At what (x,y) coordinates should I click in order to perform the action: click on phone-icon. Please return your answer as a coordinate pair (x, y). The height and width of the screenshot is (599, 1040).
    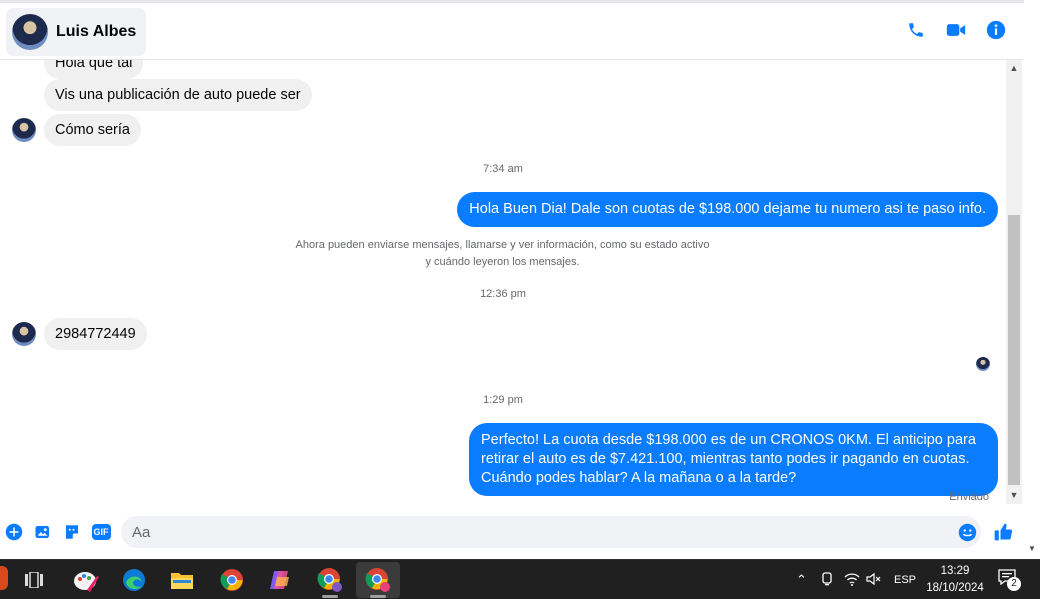
    Looking at the image, I should click on (916, 30).